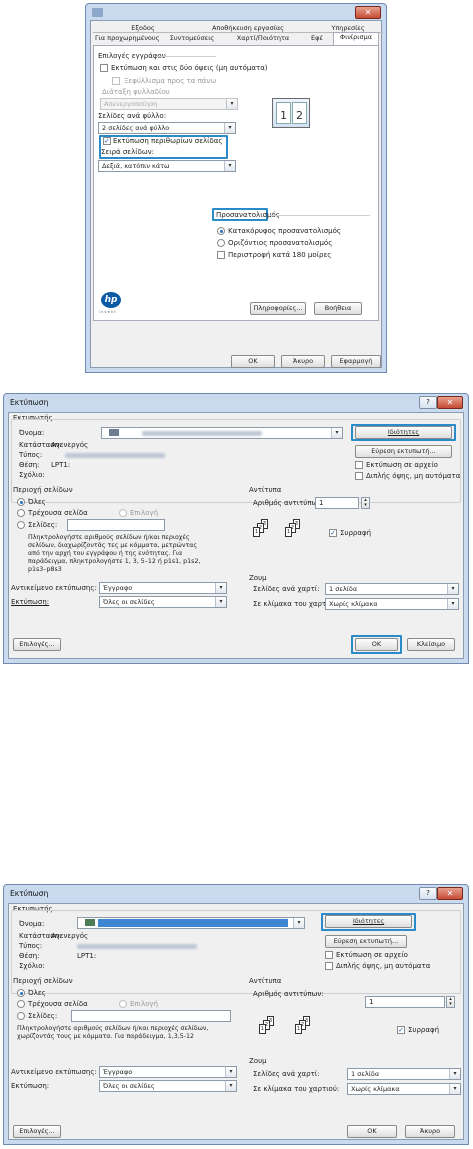  I want to click on page-order-select: Δεξιά, κατόπιν κάτω ▾, so click(167, 166).